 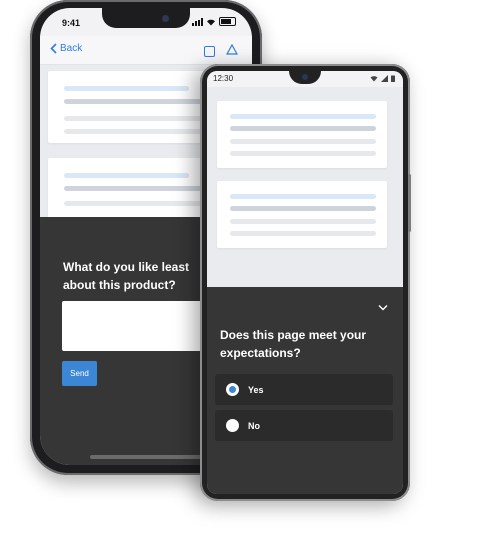 What do you see at coordinates (146, 50) in the screenshot?
I see `navigation-bar: Back` at bounding box center [146, 50].